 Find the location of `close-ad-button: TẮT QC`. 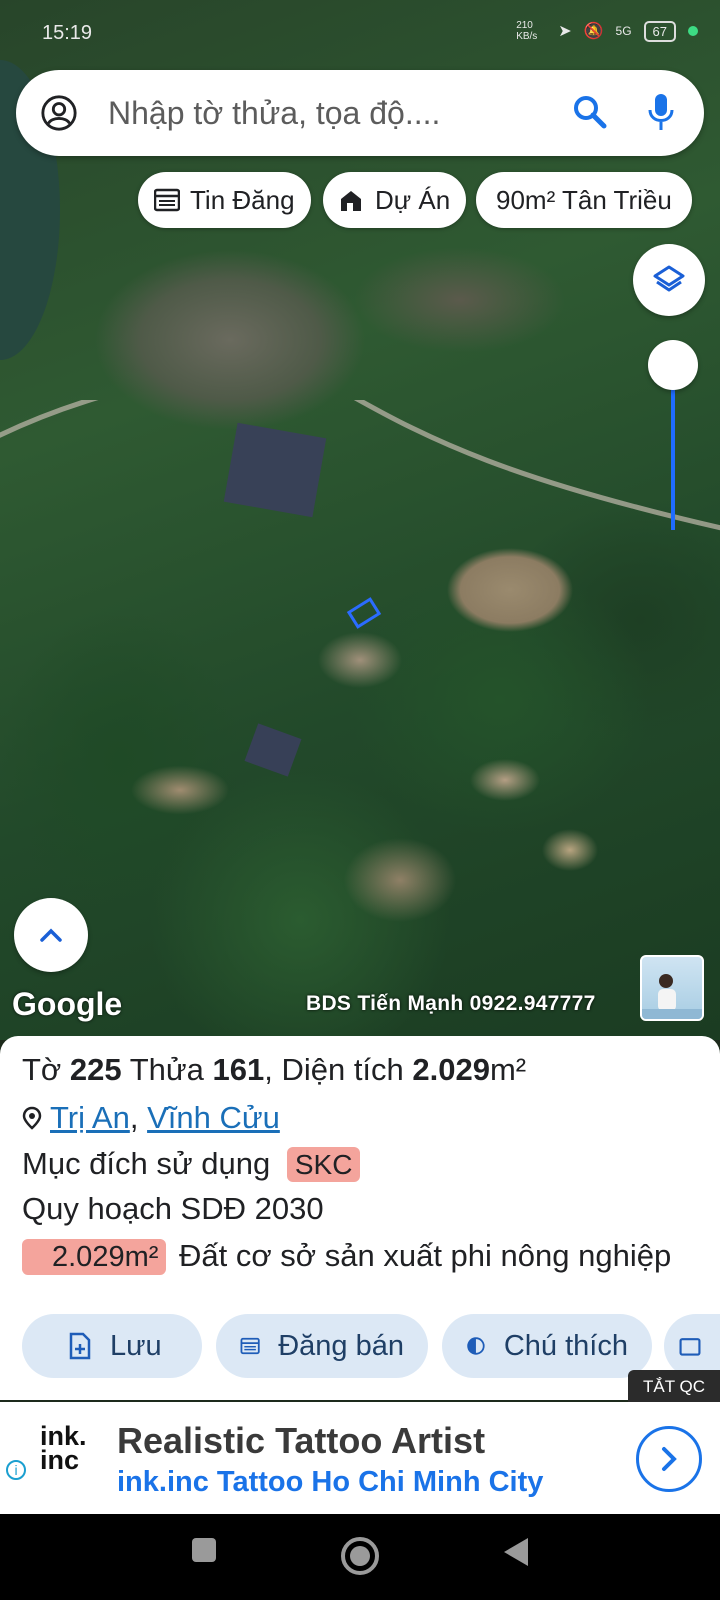

close-ad-button: TẮT QC is located at coordinates (674, 1387).